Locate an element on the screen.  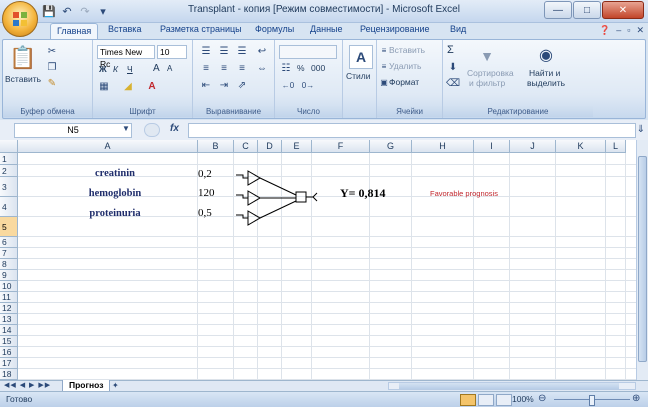
align-center-icon: ≡ is located at coordinates (224, 68).